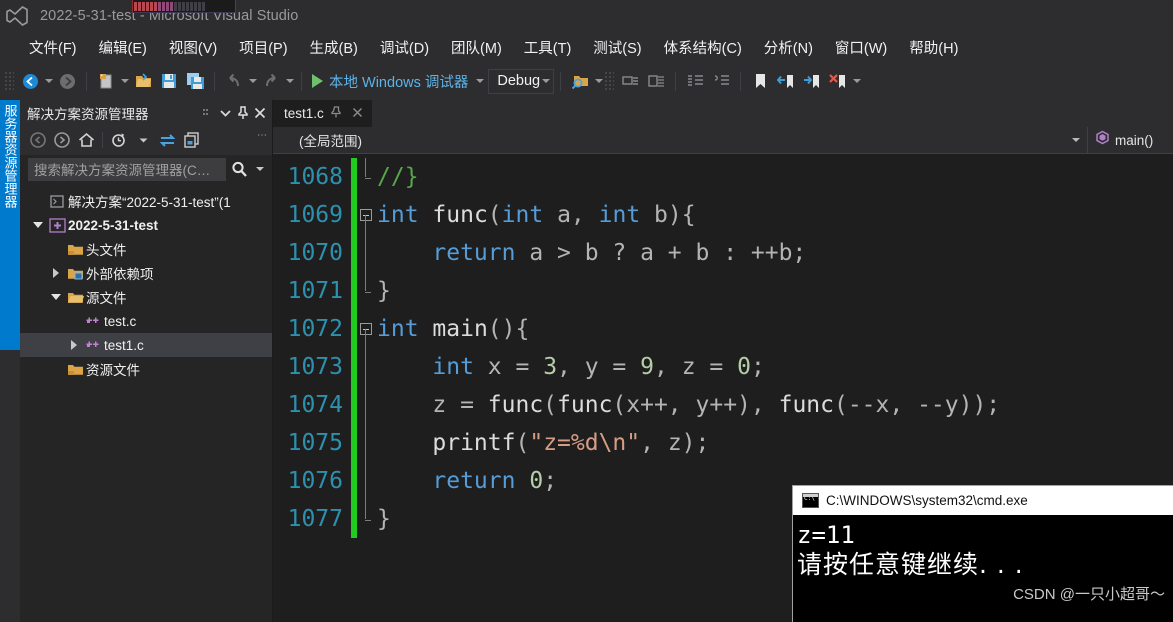 The image size is (1173, 622). Describe the element at coordinates (169, 81) in the screenshot. I see `save-icon` at that location.